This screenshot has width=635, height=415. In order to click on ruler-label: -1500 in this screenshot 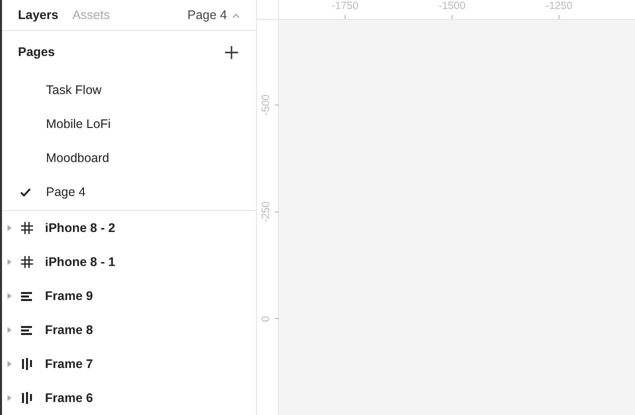, I will do `click(452, 6)`.